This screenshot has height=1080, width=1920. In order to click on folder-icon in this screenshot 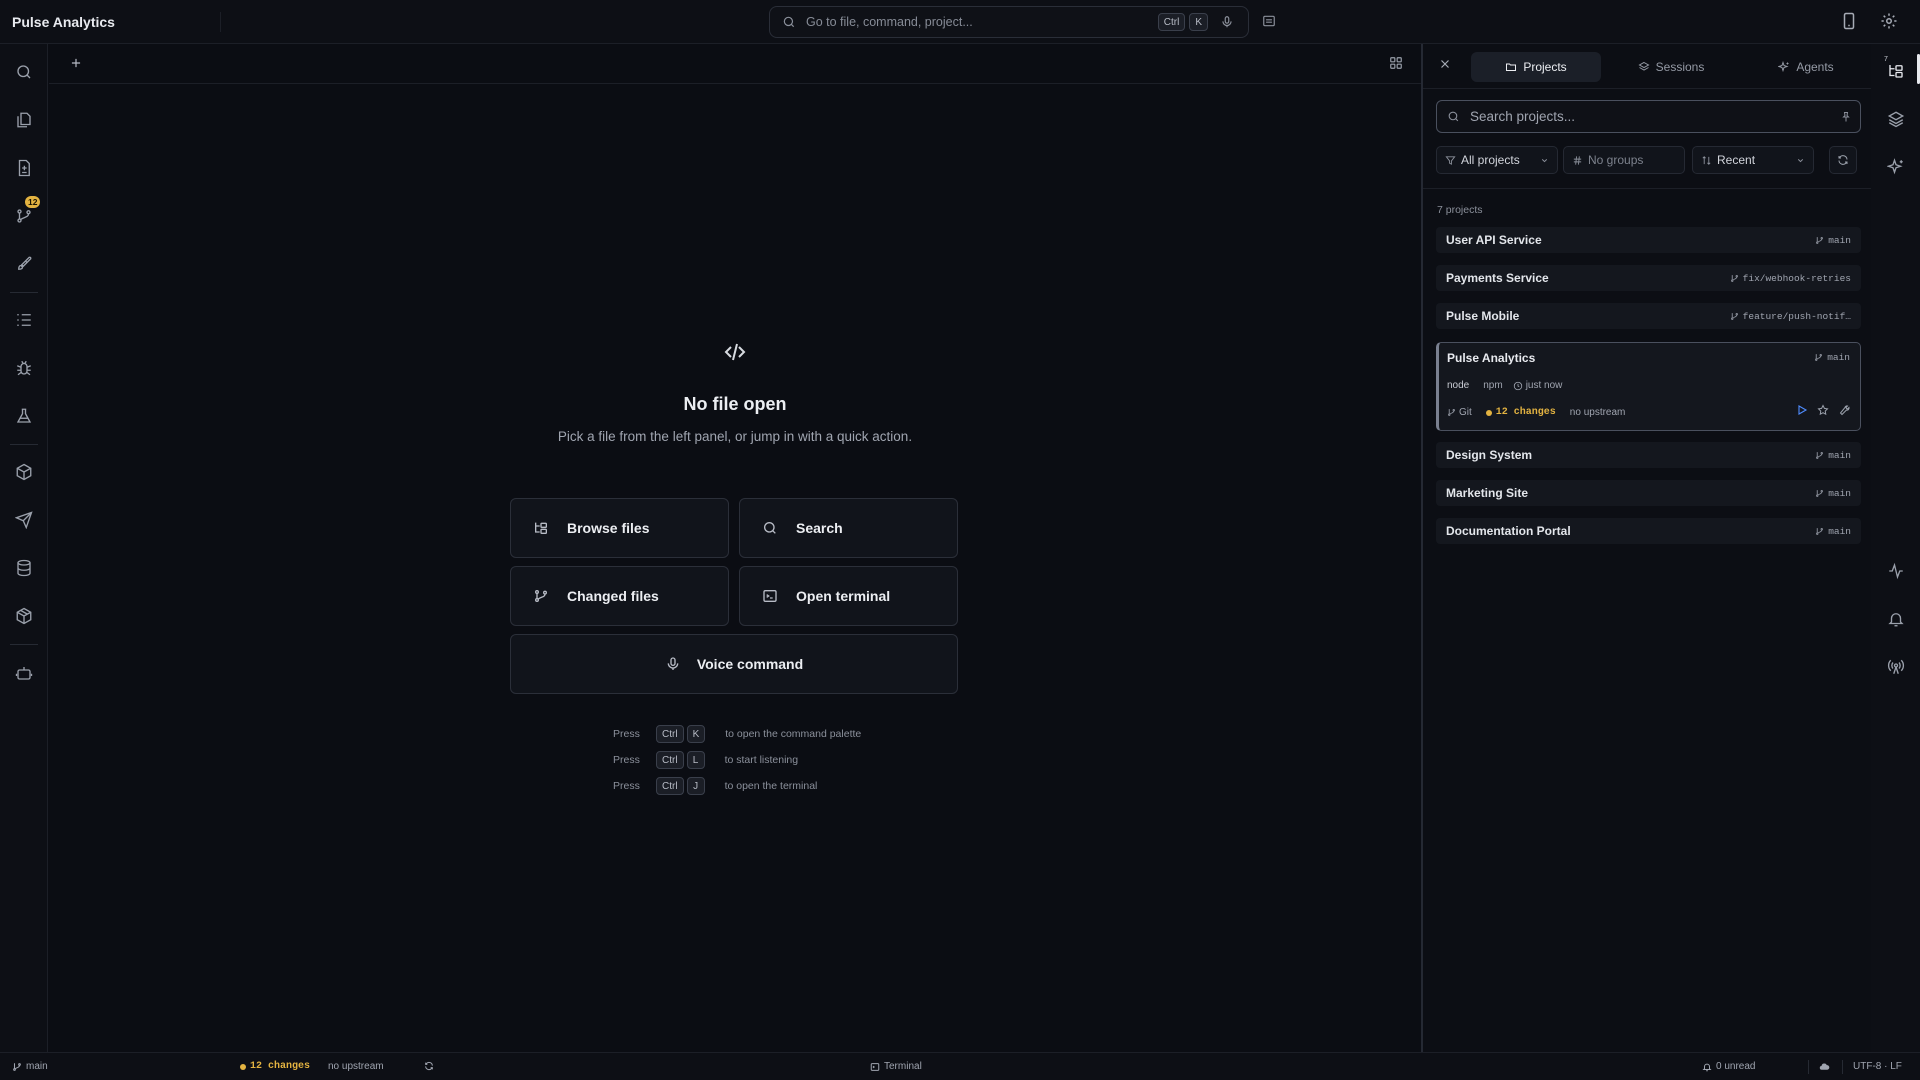, I will do `click(1511, 67)`.